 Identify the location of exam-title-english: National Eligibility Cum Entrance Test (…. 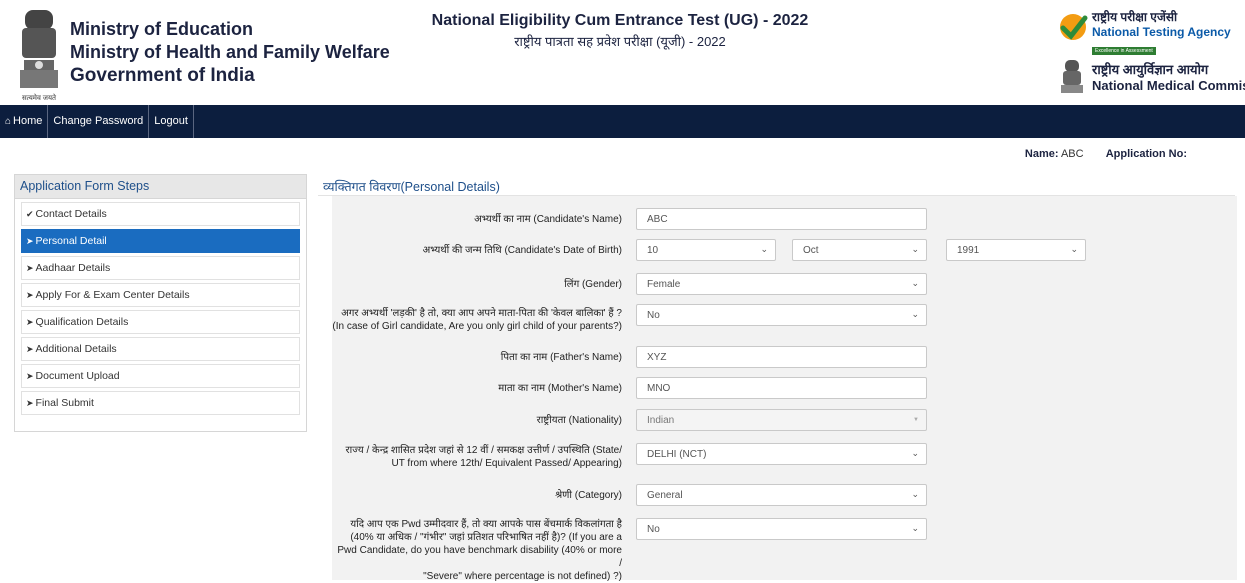
(620, 20).